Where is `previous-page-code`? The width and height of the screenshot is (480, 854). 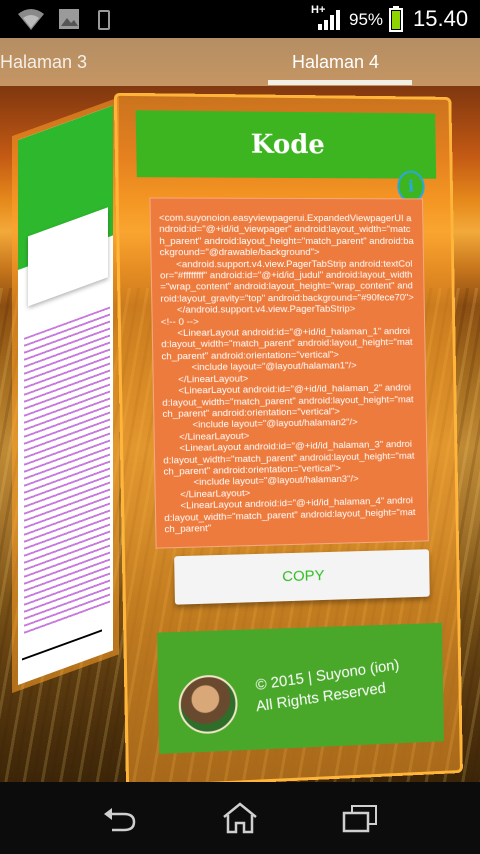
previous-page-code is located at coordinates (67, 472).